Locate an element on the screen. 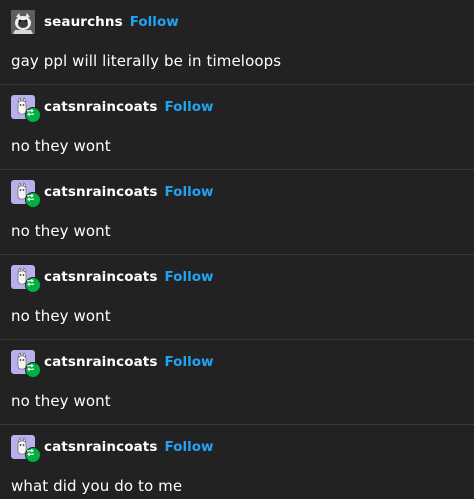 Image resolution: width=474 pixels, height=499 pixels. post-body: what did you do to me is located at coordinates (97, 486).